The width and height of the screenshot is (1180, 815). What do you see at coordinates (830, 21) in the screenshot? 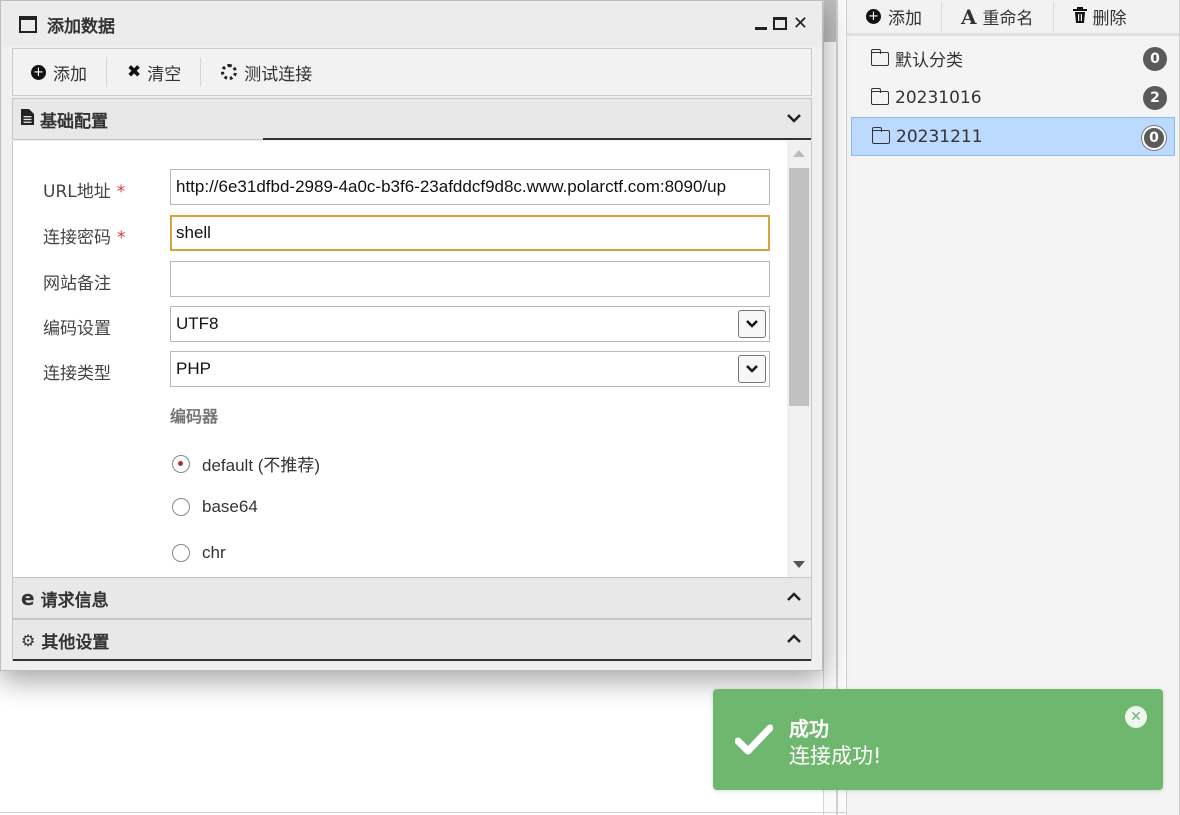
I see `background-scrollbar` at bounding box center [830, 21].